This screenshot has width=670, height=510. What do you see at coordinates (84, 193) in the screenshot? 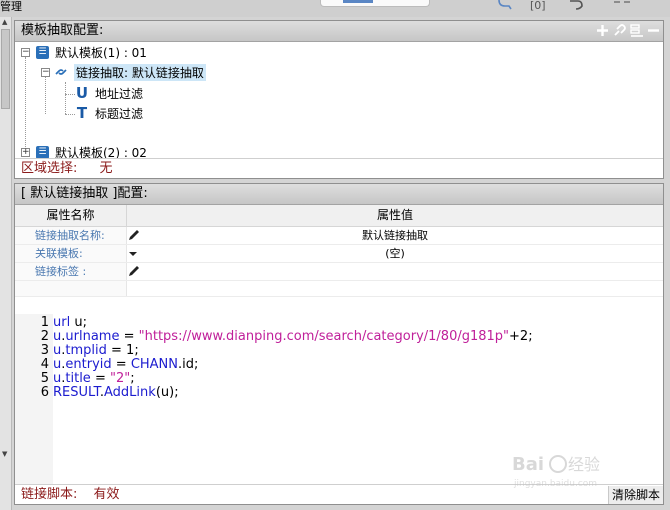
I see `link-panel-title: [ 默认链接抽取 ]配置:` at bounding box center [84, 193].